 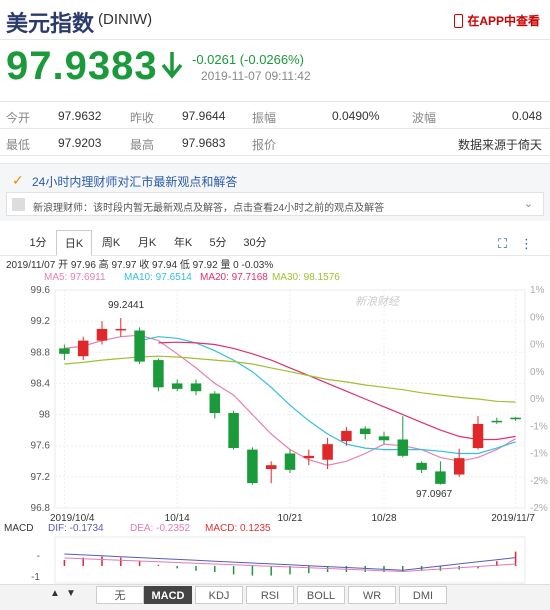 I want to click on y-tick-label: 99.2, so click(x=41, y=321).